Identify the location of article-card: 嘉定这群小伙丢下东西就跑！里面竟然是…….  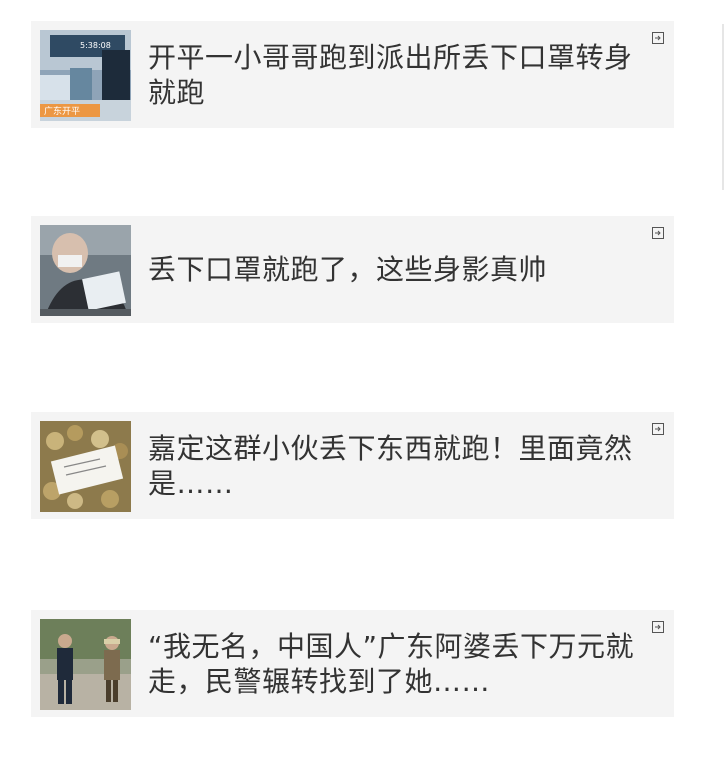
(352, 465).